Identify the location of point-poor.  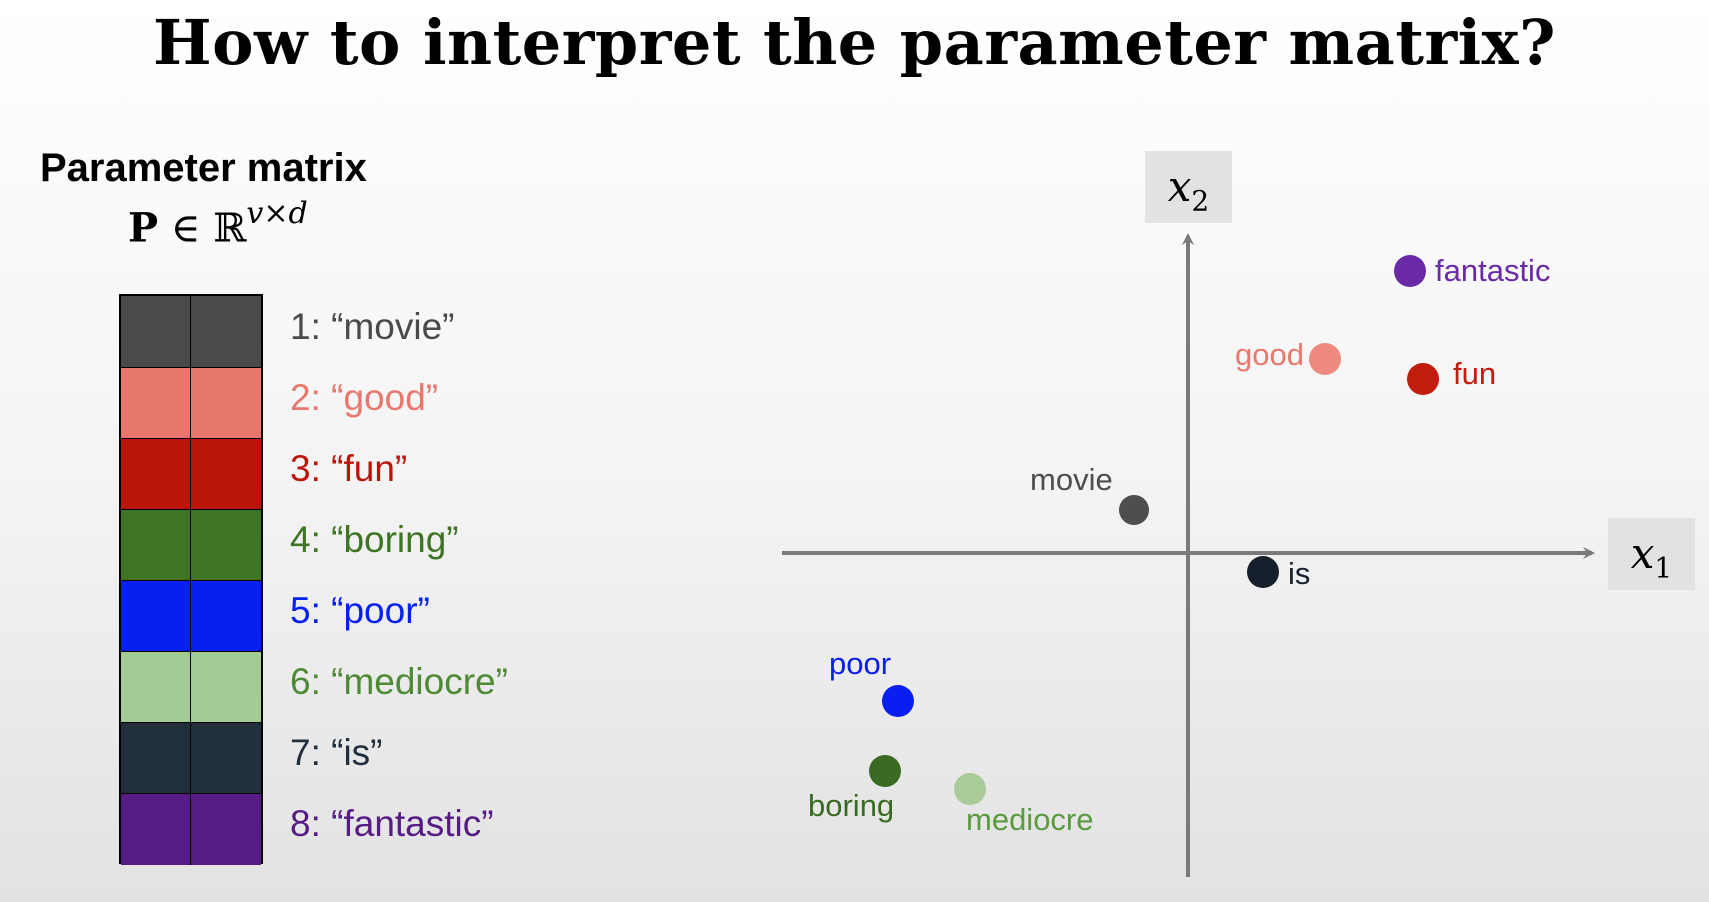
(898, 701).